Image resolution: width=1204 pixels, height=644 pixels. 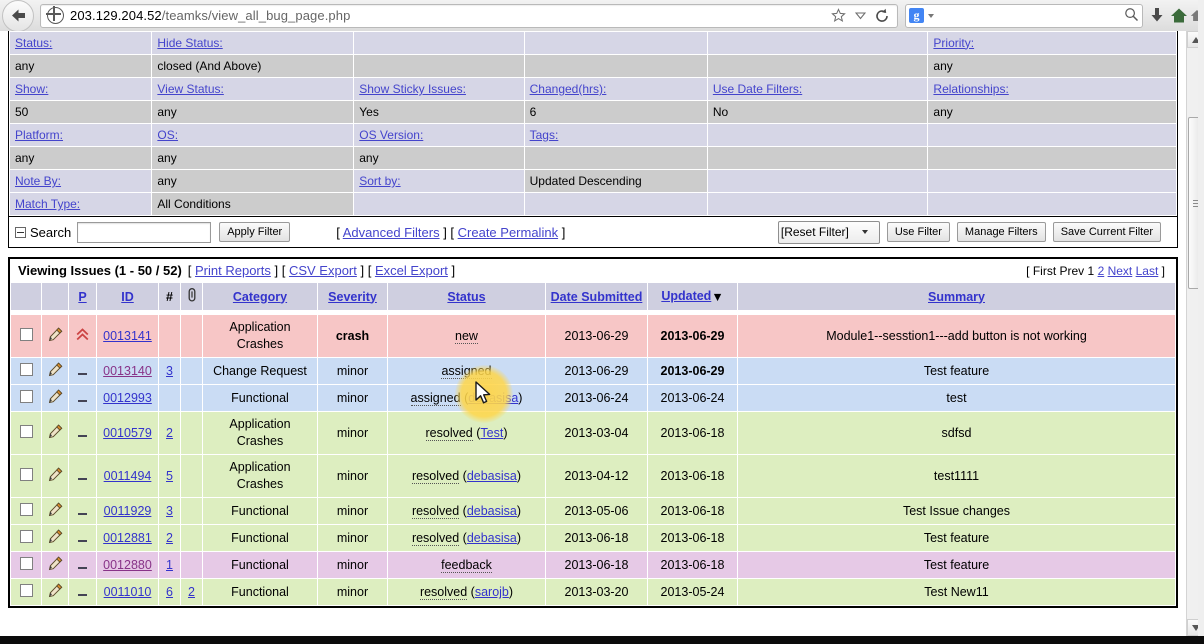 What do you see at coordinates (47, 204) in the screenshot?
I see `filter-label-link: Match Type:` at bounding box center [47, 204].